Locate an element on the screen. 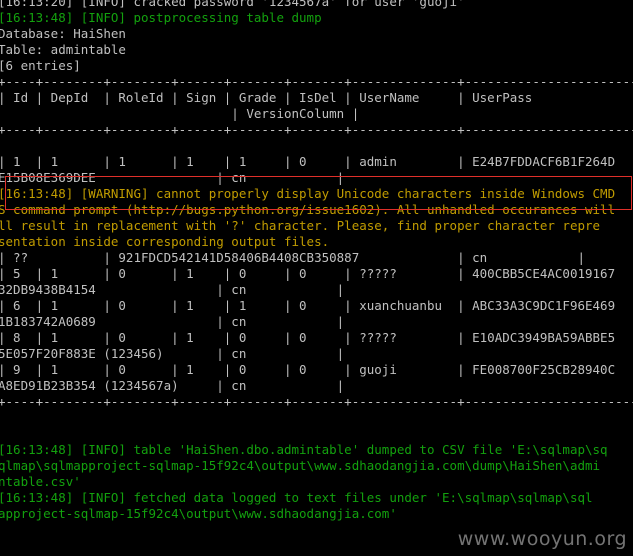 The height and width of the screenshot is (556, 633). console-line: Table: admintable is located at coordinates (63, 49).